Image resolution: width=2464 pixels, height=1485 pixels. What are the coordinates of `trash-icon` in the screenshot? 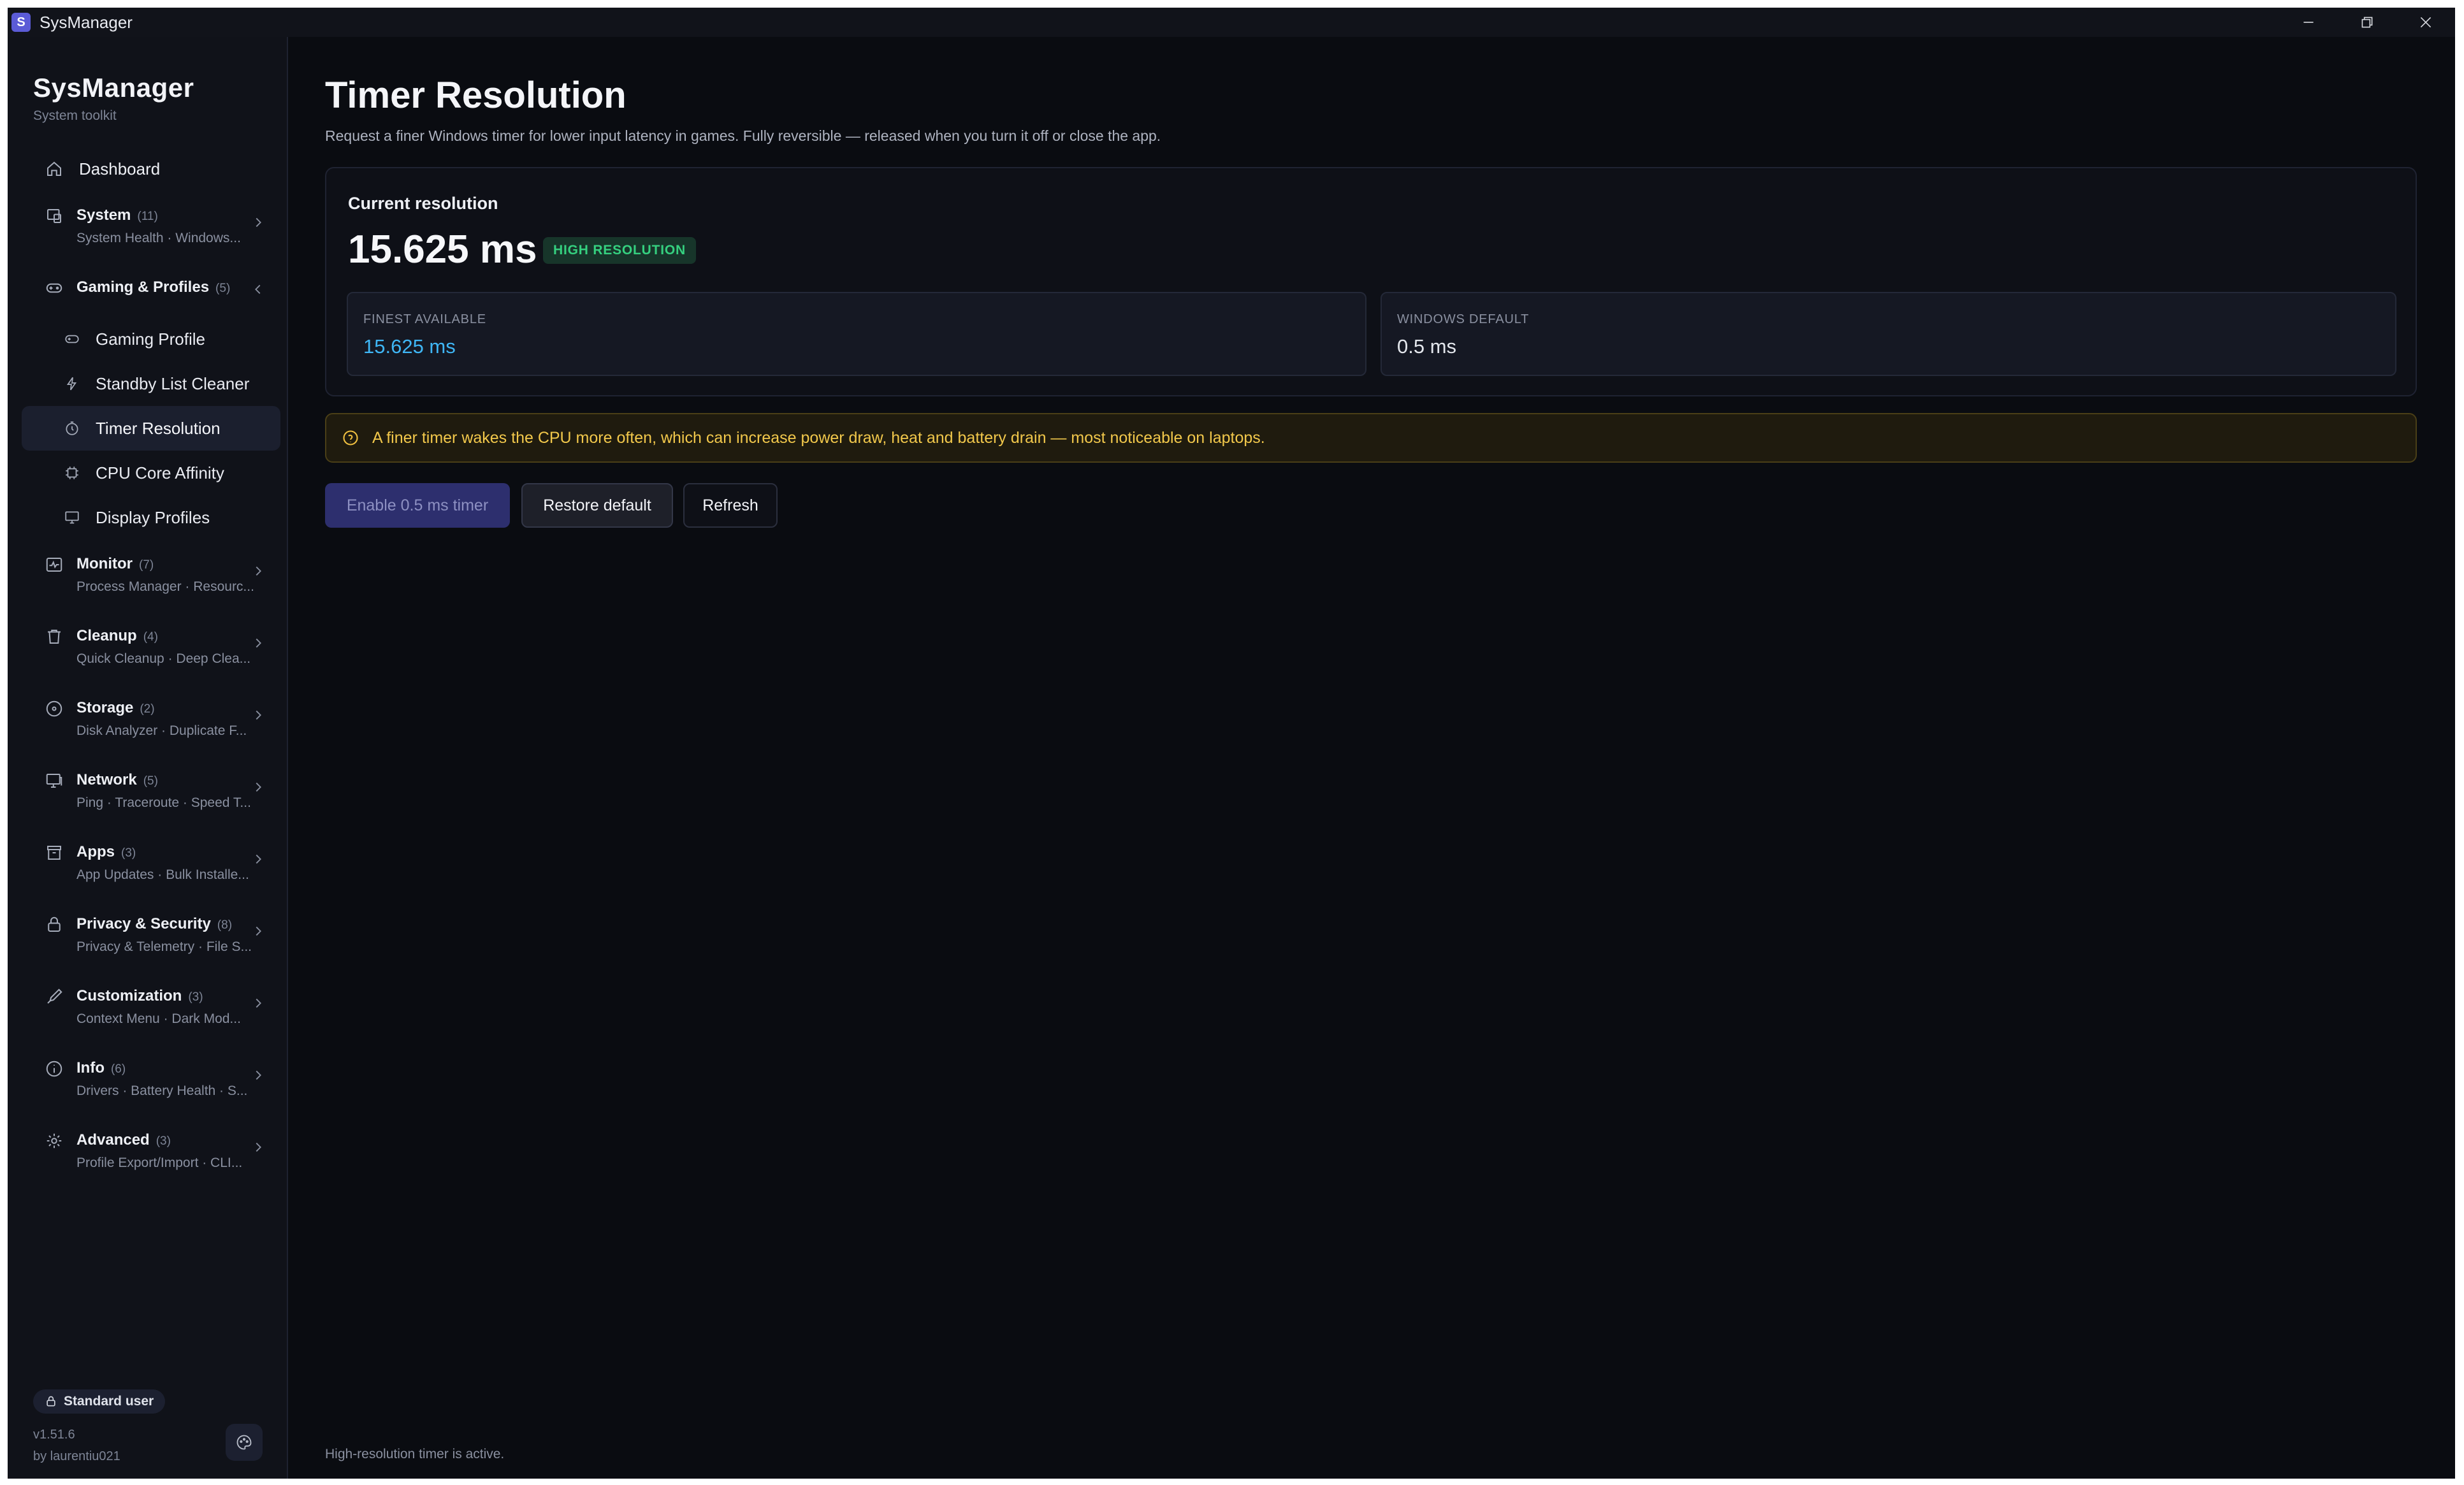 It's located at (54, 636).